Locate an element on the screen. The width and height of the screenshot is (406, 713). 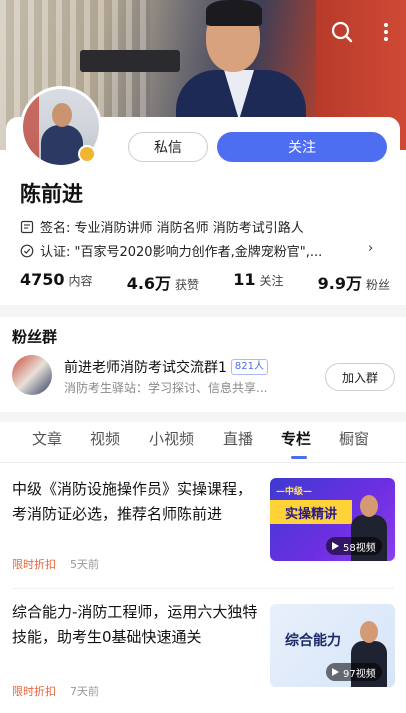
tabs-divider is located at coordinates (203, 462).